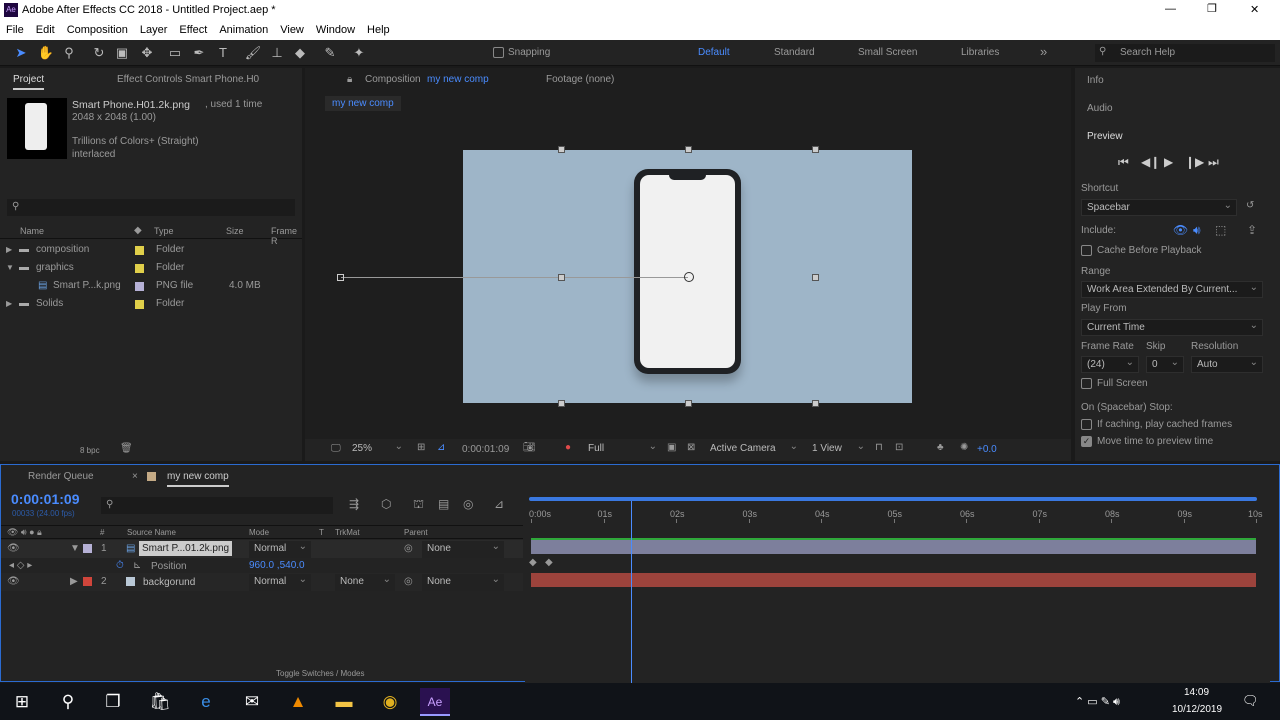  What do you see at coordinates (151, 286) in the screenshot?
I see `project-item: ▤ Smart P...k.png PNG file 4.0 MB` at bounding box center [151, 286].